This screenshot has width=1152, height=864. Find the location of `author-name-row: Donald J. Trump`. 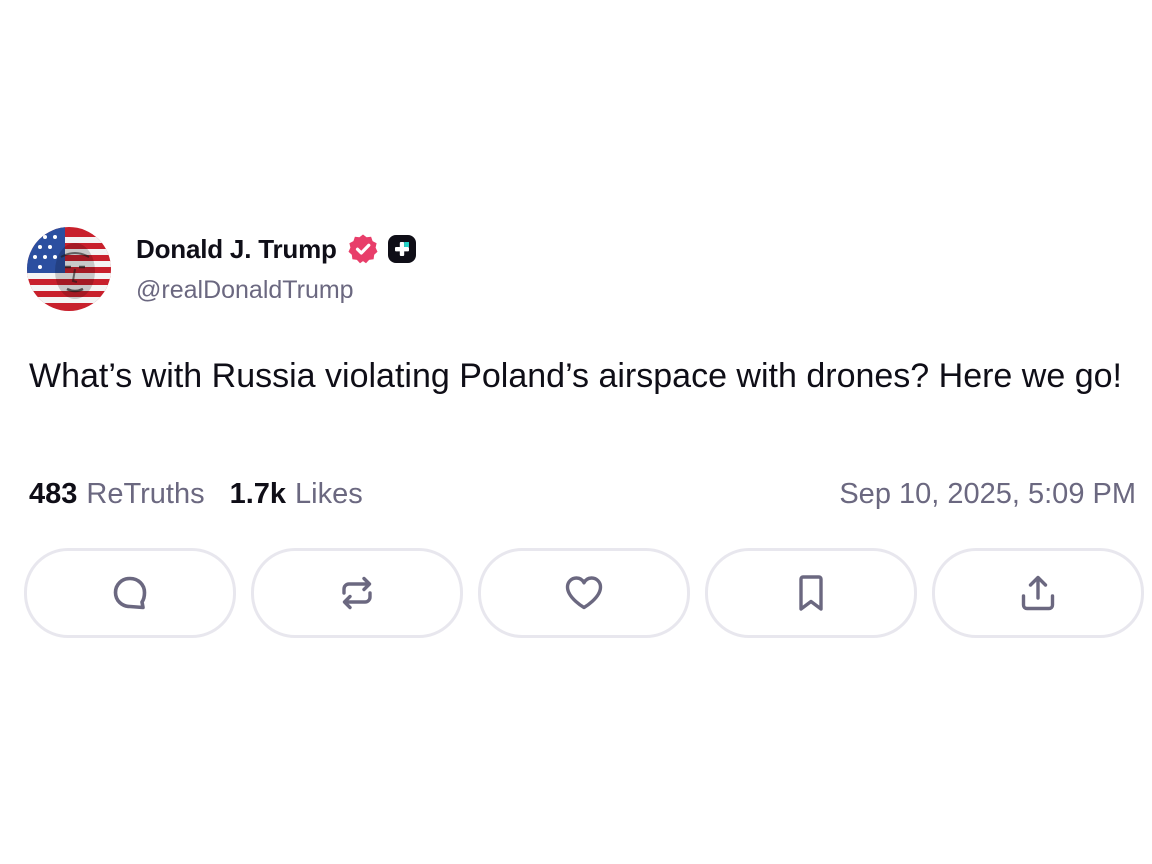

author-name-row: Donald J. Trump is located at coordinates (276, 249).